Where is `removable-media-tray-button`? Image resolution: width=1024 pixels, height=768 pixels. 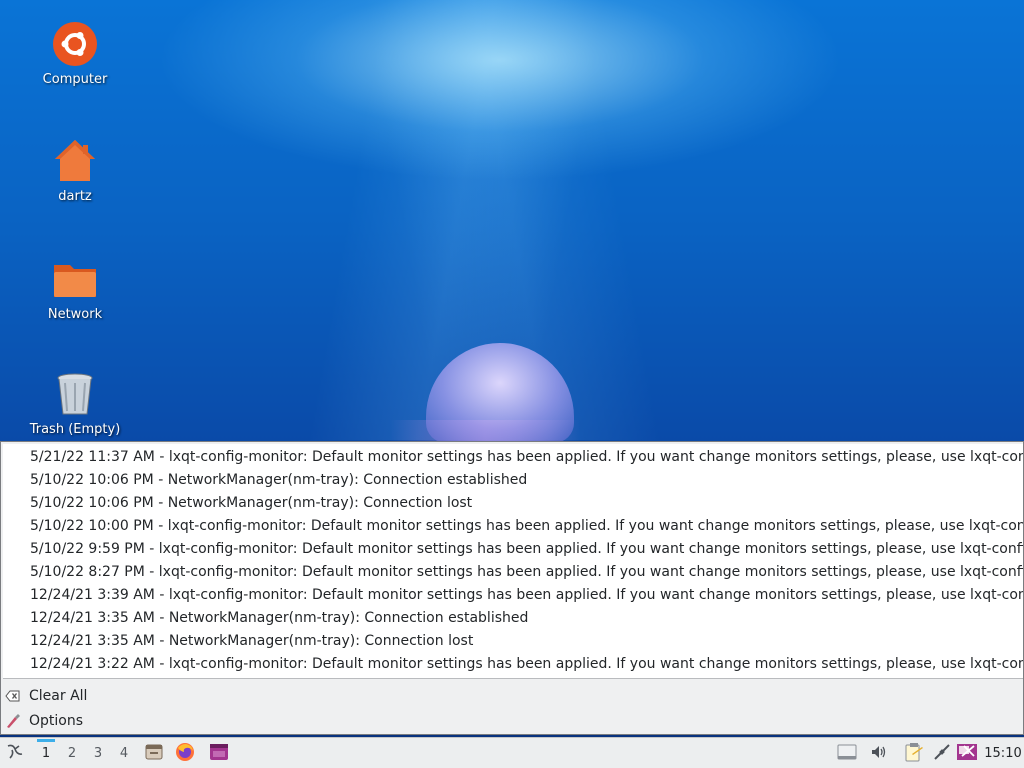
removable-media-tray-button is located at coordinates (847, 753).